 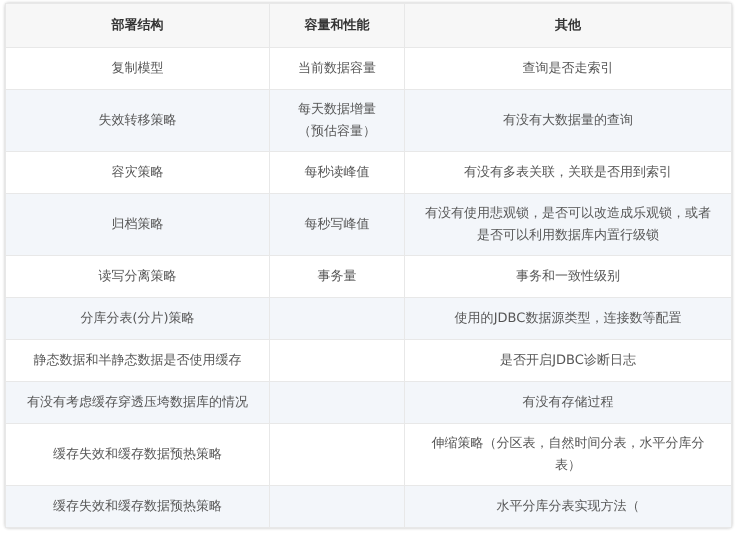 I want to click on column-header: 容量和性能, so click(x=337, y=26).